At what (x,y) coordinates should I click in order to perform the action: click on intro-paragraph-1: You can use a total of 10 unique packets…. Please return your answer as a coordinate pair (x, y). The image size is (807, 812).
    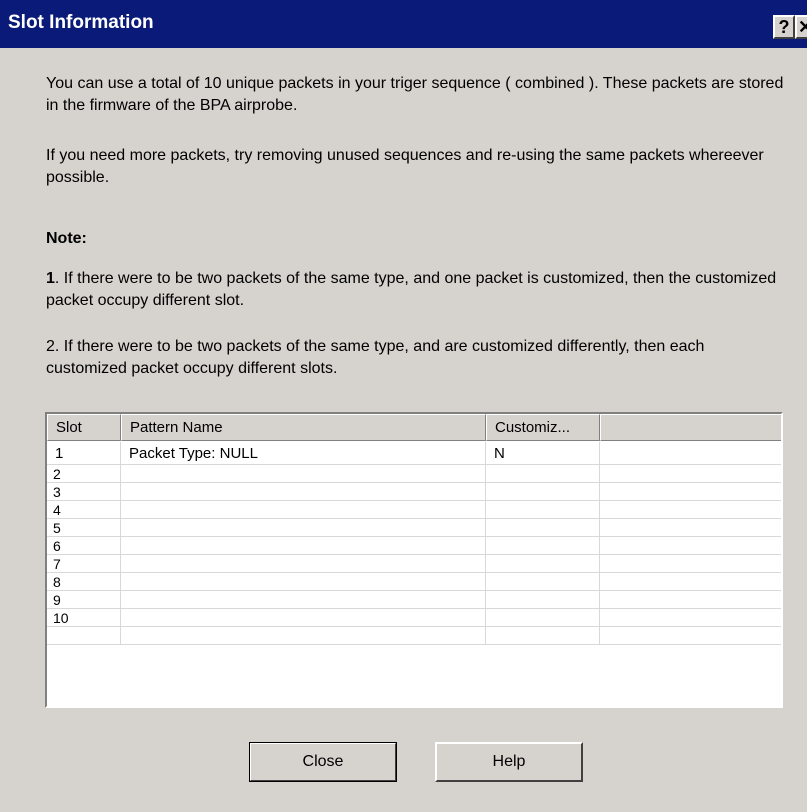
    Looking at the image, I should click on (415, 94).